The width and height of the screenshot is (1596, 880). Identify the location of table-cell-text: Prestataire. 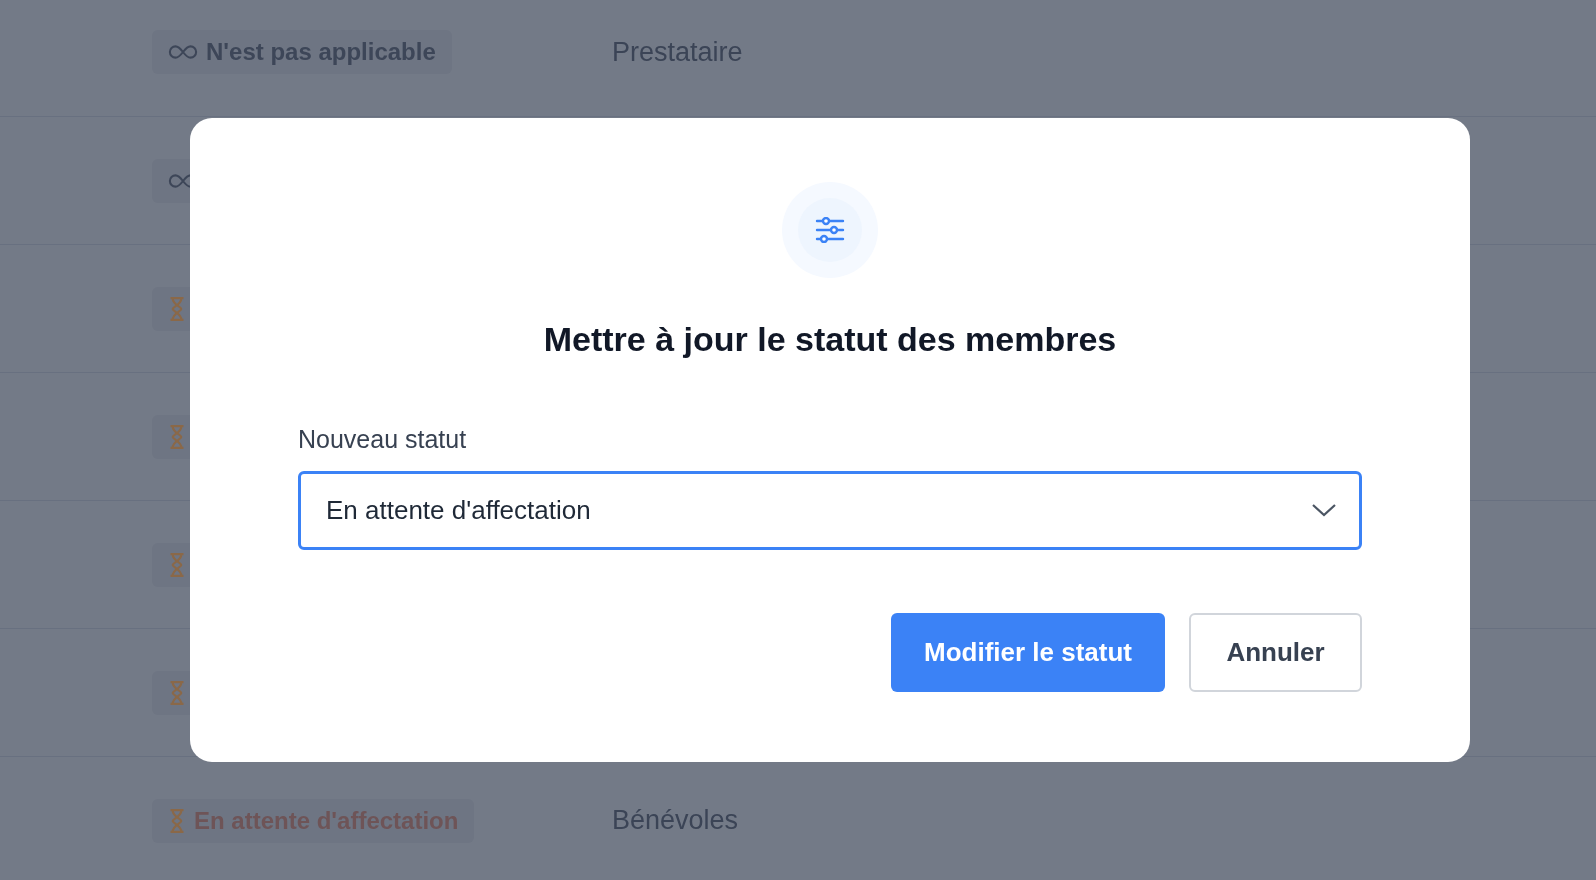
(677, 52).